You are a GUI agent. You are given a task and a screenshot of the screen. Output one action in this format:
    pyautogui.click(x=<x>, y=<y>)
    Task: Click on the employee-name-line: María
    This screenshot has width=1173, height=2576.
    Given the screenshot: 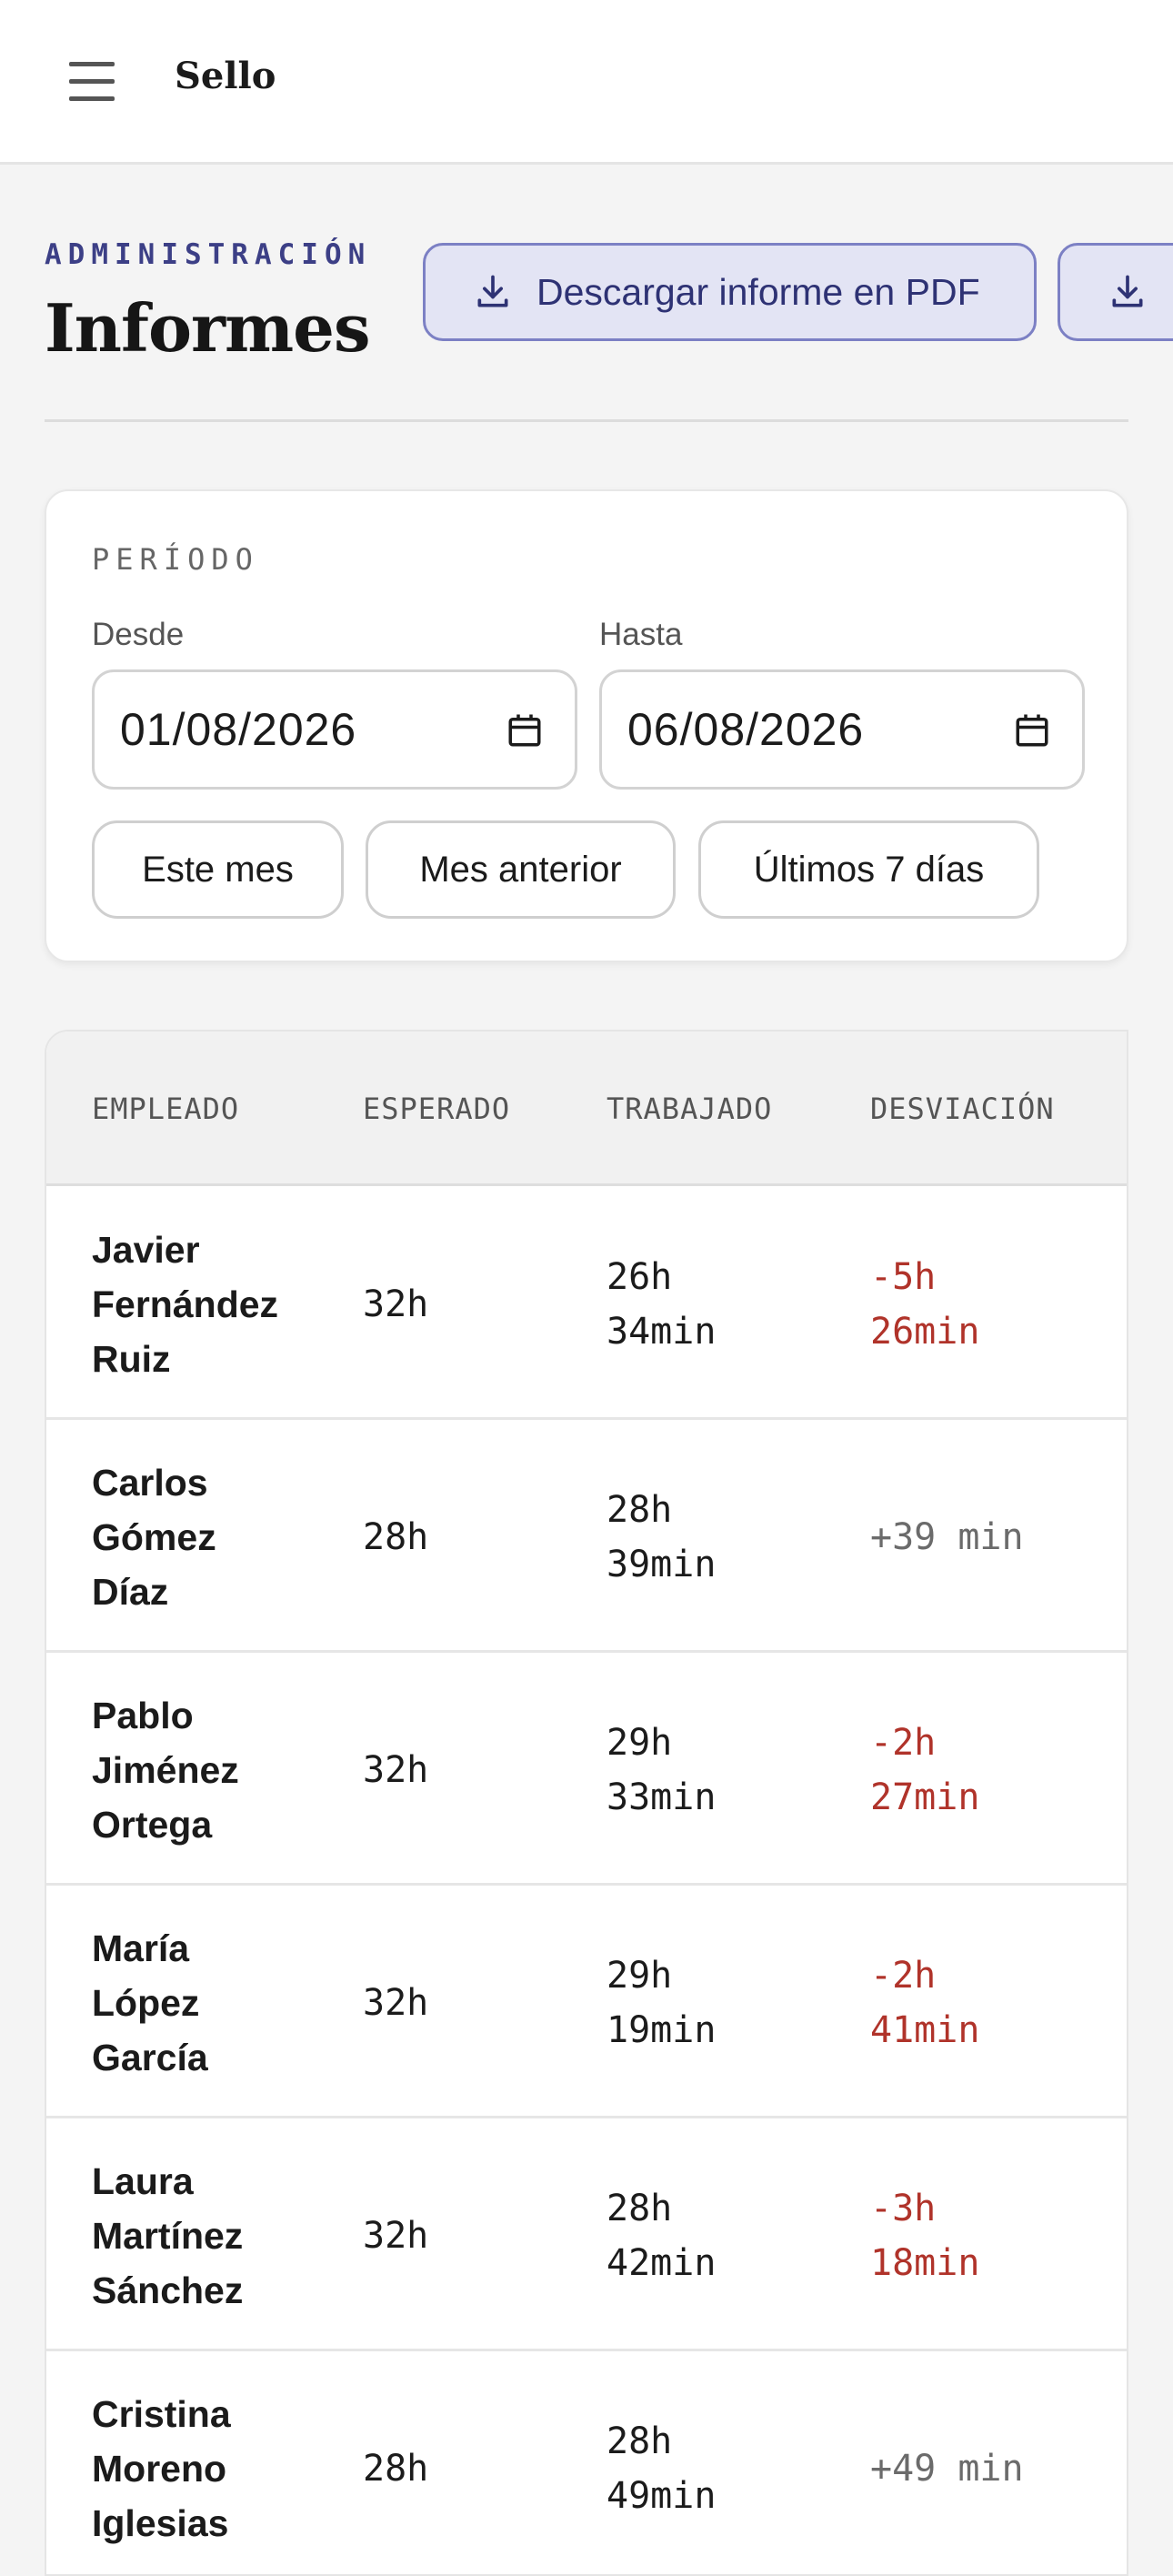 What is the action you would take?
    pyautogui.click(x=141, y=1948)
    